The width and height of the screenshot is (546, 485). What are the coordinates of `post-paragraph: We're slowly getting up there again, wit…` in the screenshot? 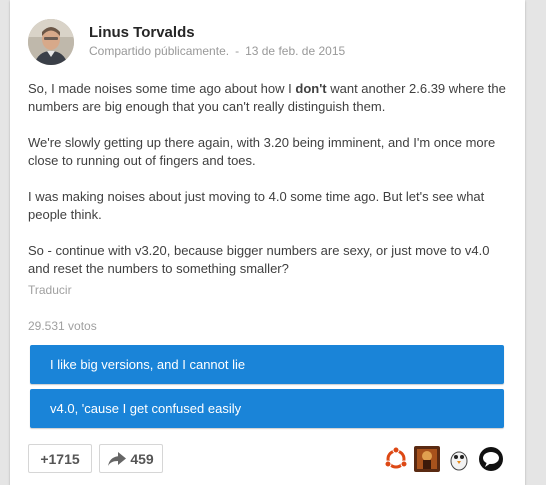 It's located at (262, 151).